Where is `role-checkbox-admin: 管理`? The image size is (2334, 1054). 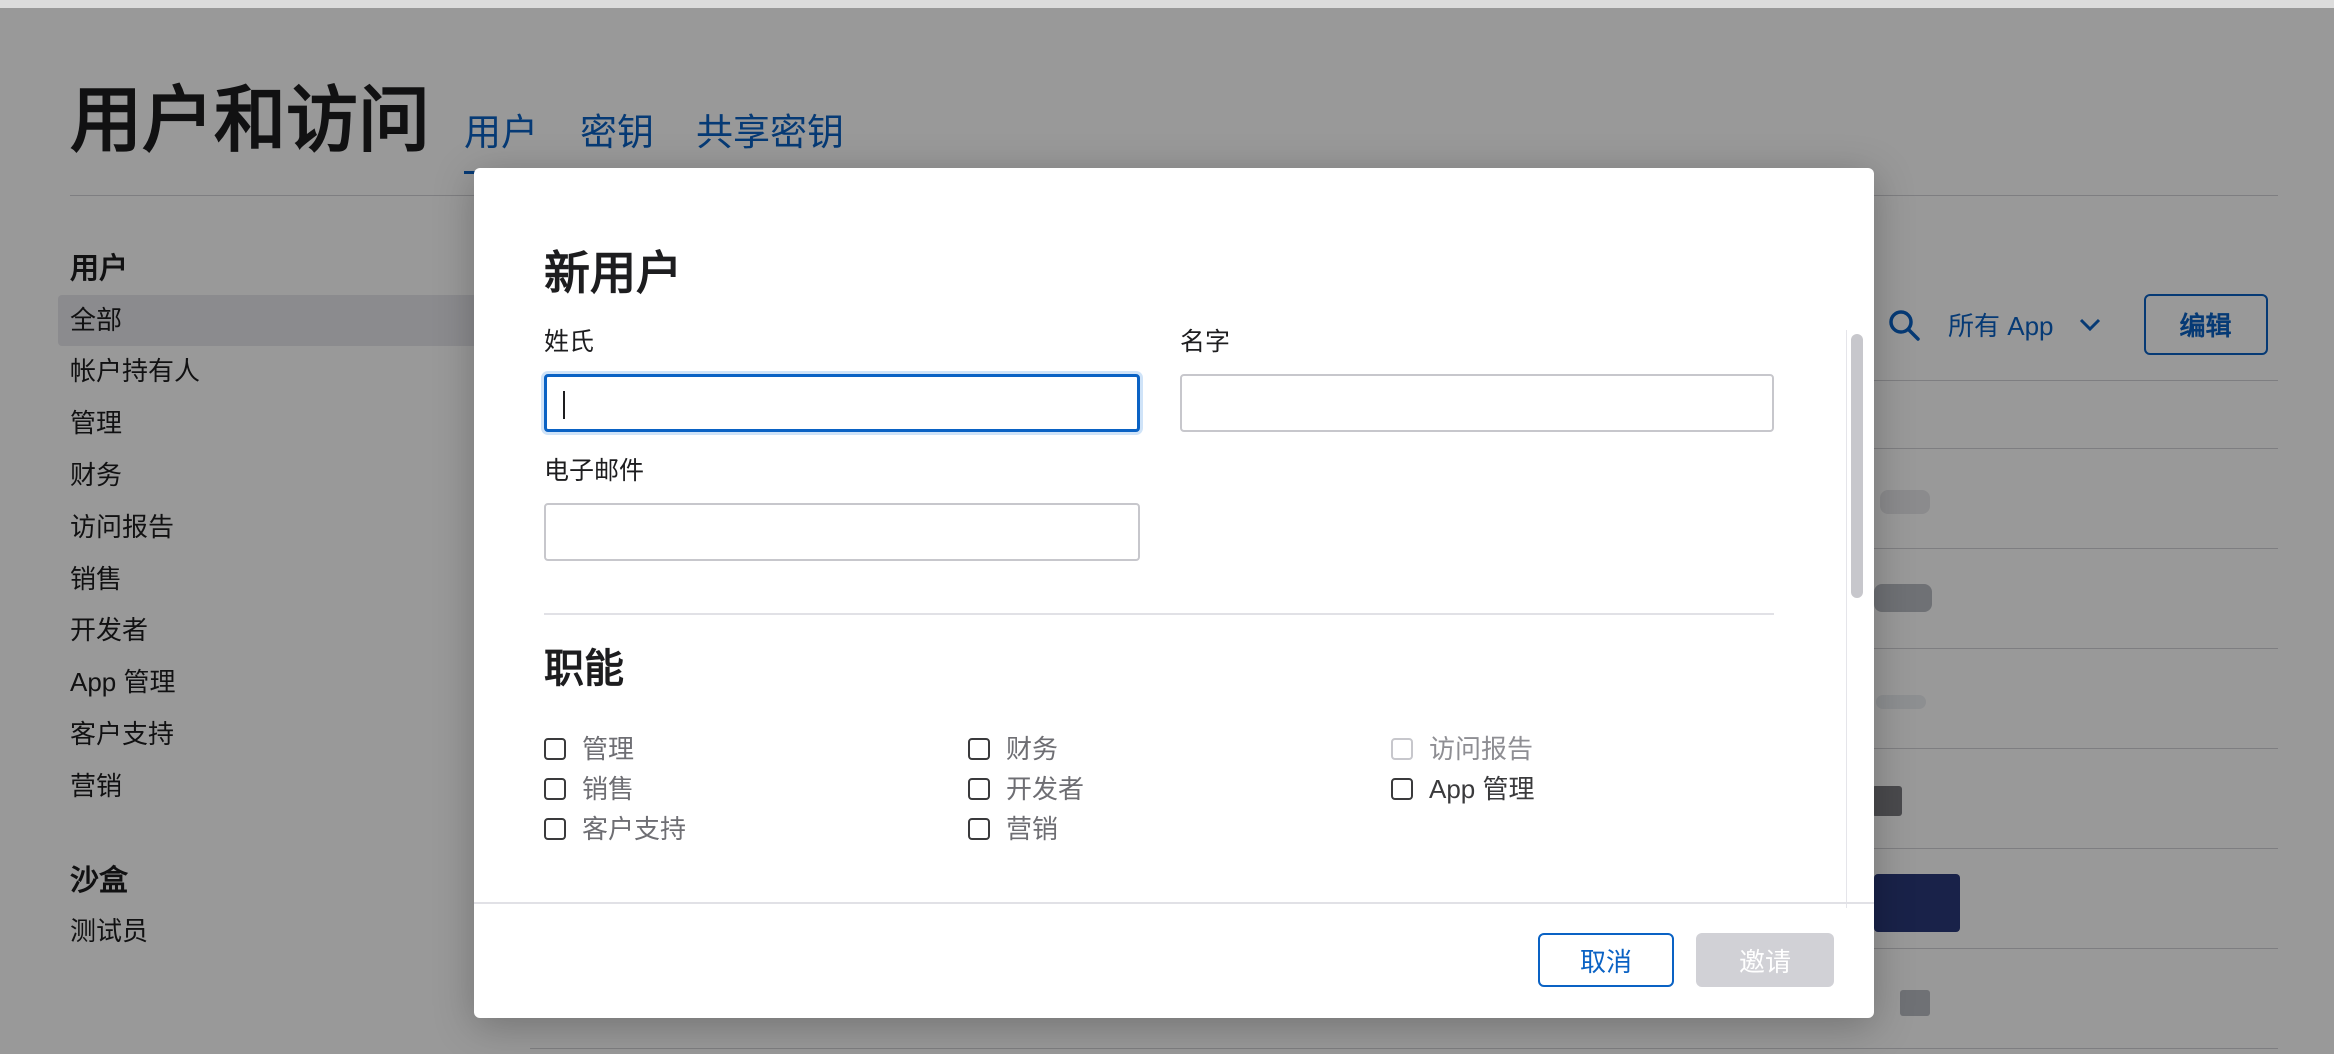 role-checkbox-admin: 管理 is located at coordinates (589, 749).